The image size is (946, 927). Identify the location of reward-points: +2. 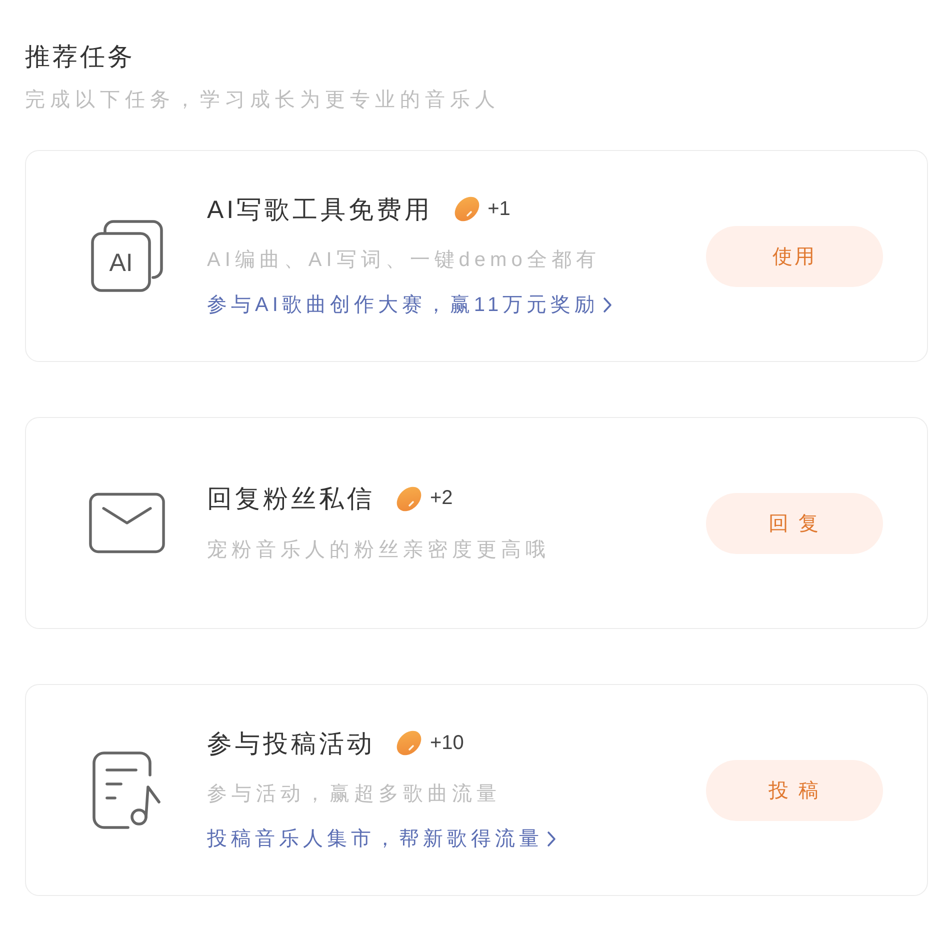
(441, 498).